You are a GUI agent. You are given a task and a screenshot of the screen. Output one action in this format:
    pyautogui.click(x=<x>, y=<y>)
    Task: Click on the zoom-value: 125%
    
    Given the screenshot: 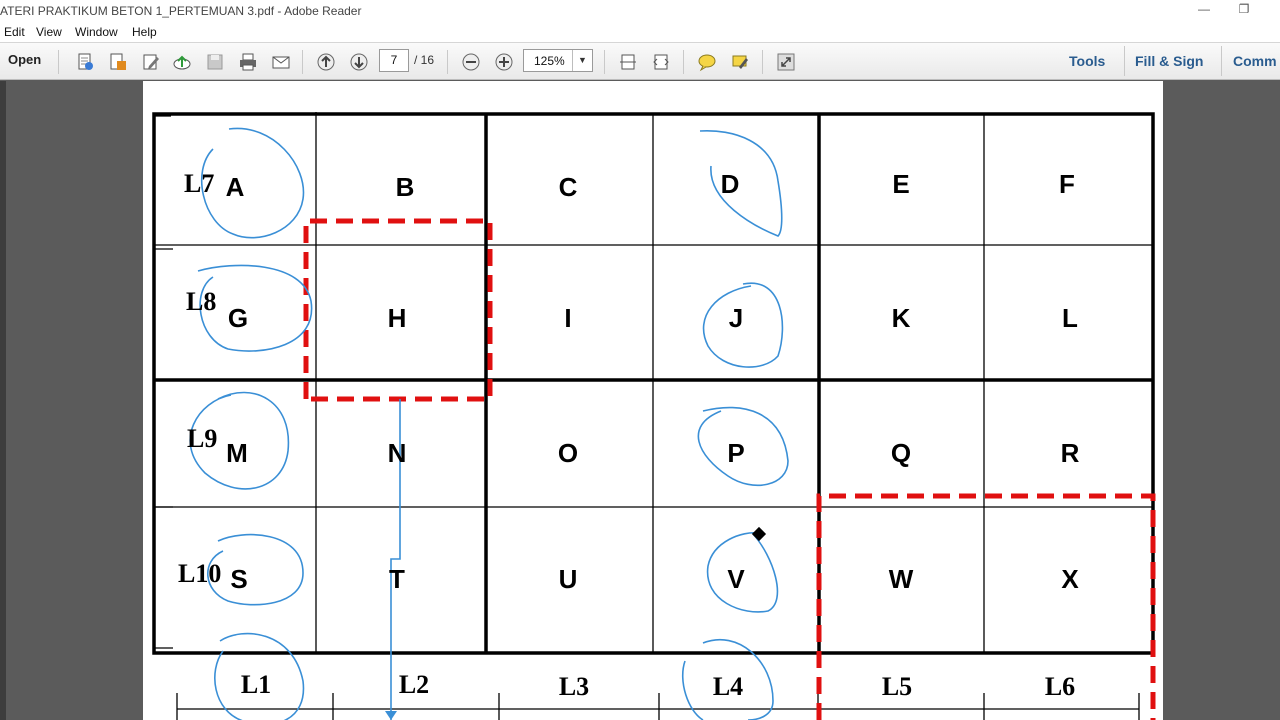 What is the action you would take?
    pyautogui.click(x=549, y=61)
    